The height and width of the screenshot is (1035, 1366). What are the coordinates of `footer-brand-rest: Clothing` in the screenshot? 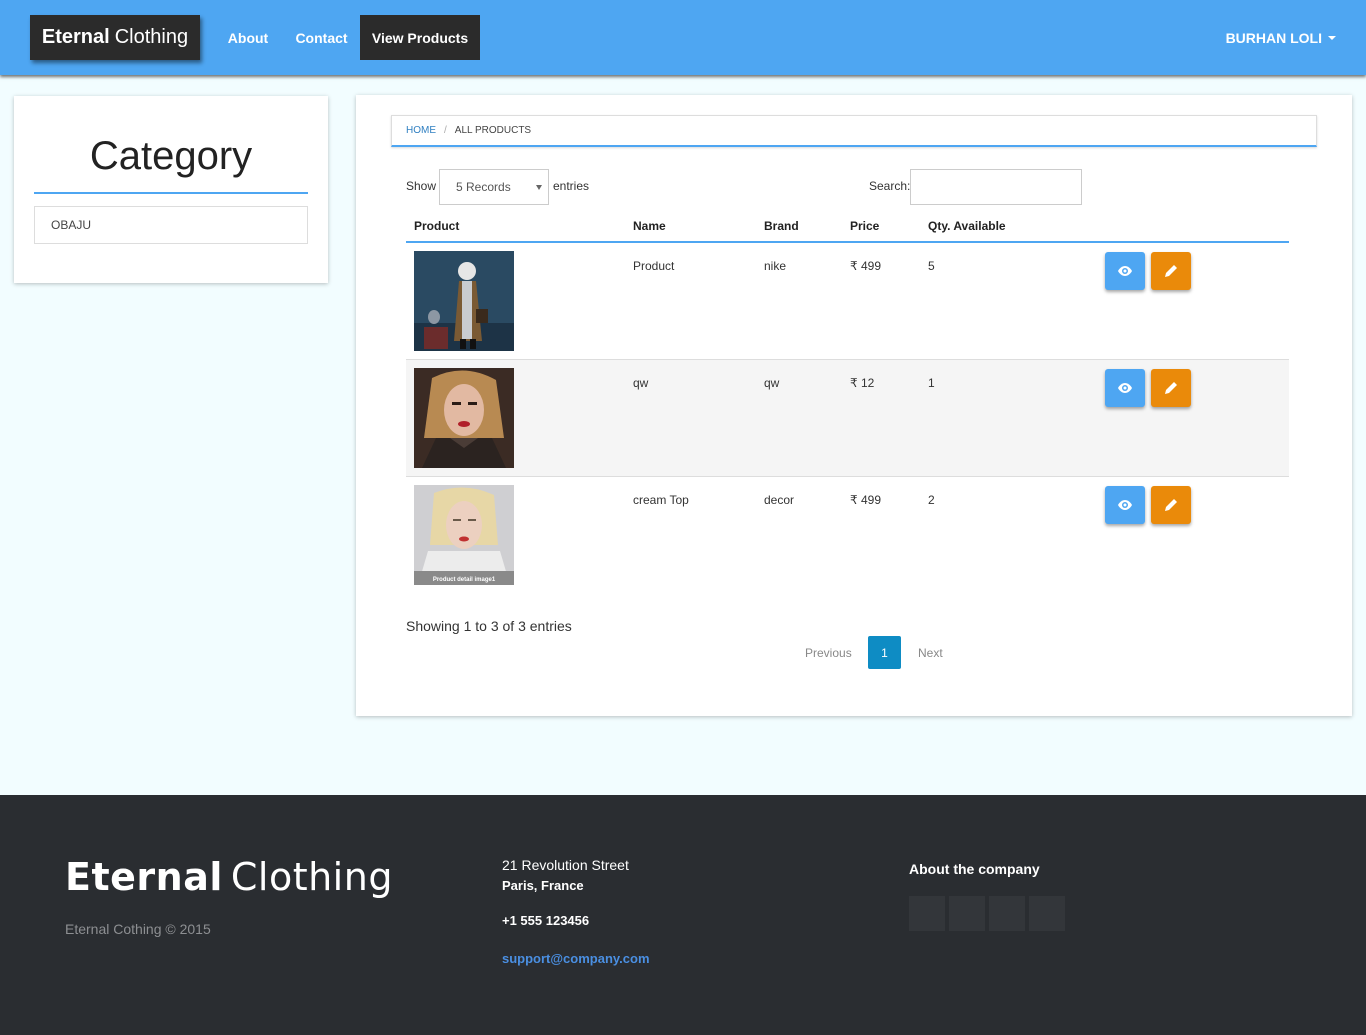 It's located at (311, 877).